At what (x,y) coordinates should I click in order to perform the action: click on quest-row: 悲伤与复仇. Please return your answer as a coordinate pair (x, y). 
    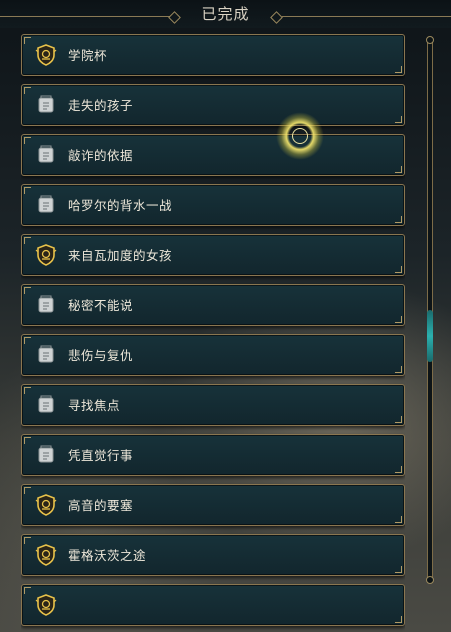
    Looking at the image, I should click on (213, 355).